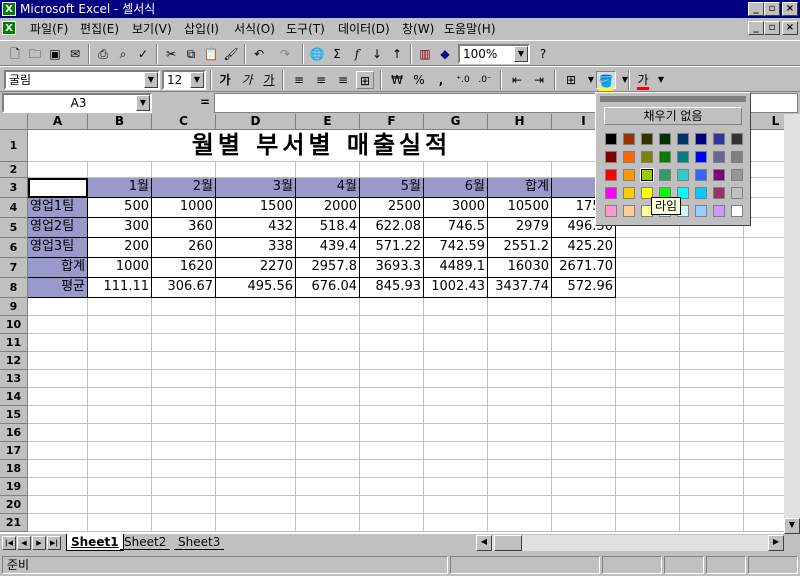 Image resolution: width=800 pixels, height=576 pixels. Describe the element at coordinates (9, 543) in the screenshot. I see `first-sheet-icon: |◀` at that location.